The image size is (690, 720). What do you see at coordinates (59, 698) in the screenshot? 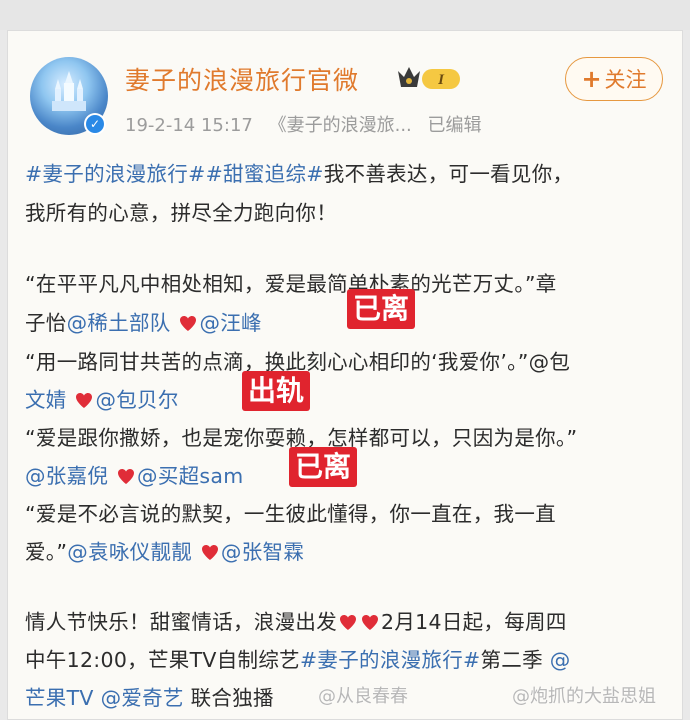
I see `mention-link: 芒果TV` at bounding box center [59, 698].